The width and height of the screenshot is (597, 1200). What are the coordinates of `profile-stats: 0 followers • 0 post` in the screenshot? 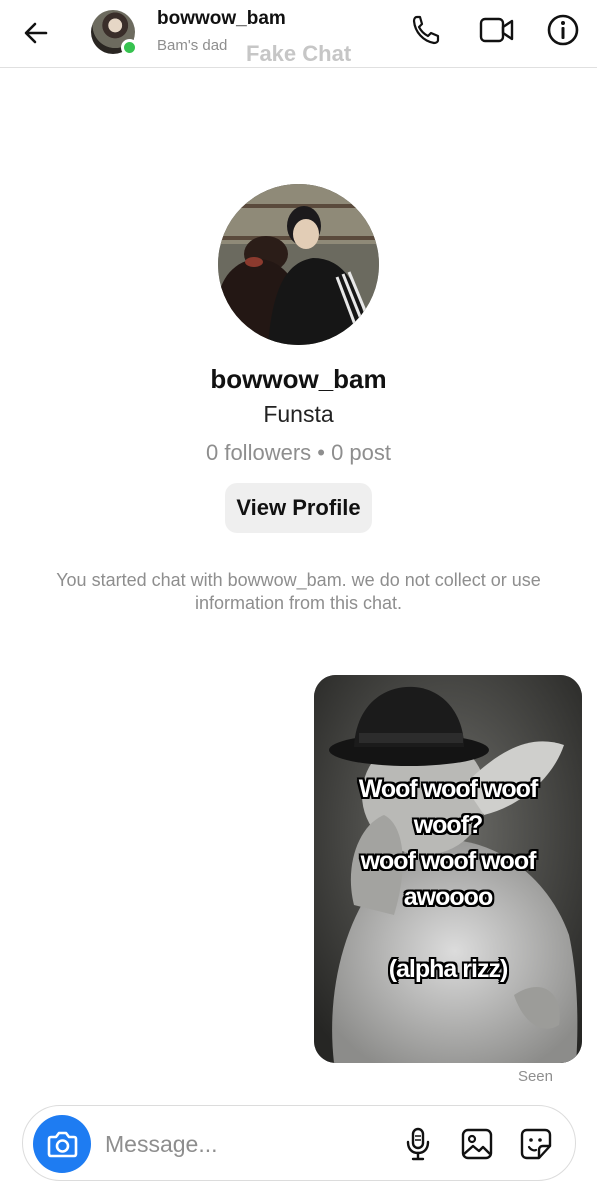 It's located at (298, 452).